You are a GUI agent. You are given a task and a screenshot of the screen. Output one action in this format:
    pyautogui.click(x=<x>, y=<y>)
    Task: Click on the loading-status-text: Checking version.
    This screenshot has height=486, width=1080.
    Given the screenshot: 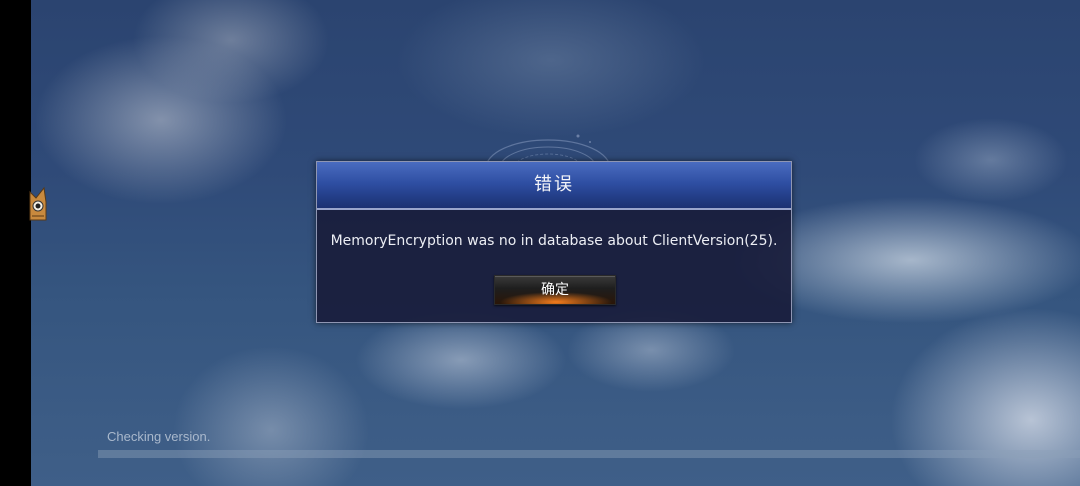 What is the action you would take?
    pyautogui.click(x=159, y=436)
    